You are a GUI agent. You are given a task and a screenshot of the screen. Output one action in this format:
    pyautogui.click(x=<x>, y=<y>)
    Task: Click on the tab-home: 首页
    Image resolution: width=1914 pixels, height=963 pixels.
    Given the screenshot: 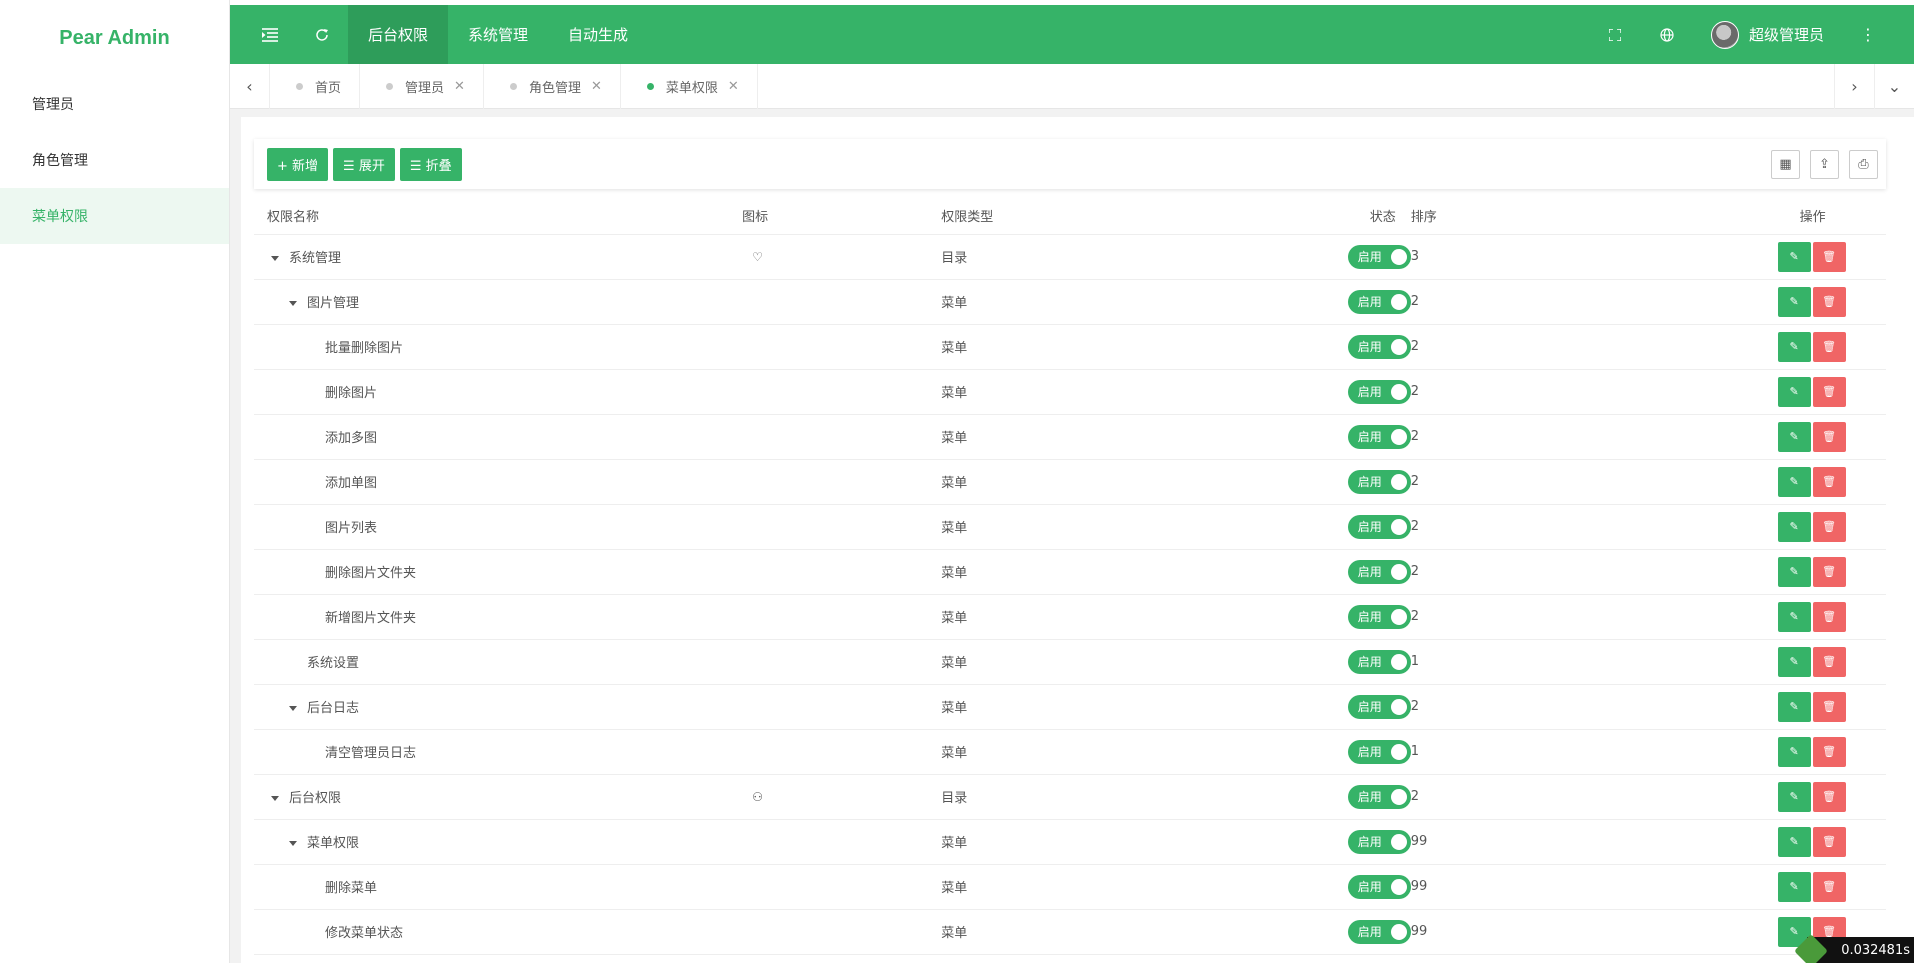 What is the action you would take?
    pyautogui.click(x=315, y=86)
    